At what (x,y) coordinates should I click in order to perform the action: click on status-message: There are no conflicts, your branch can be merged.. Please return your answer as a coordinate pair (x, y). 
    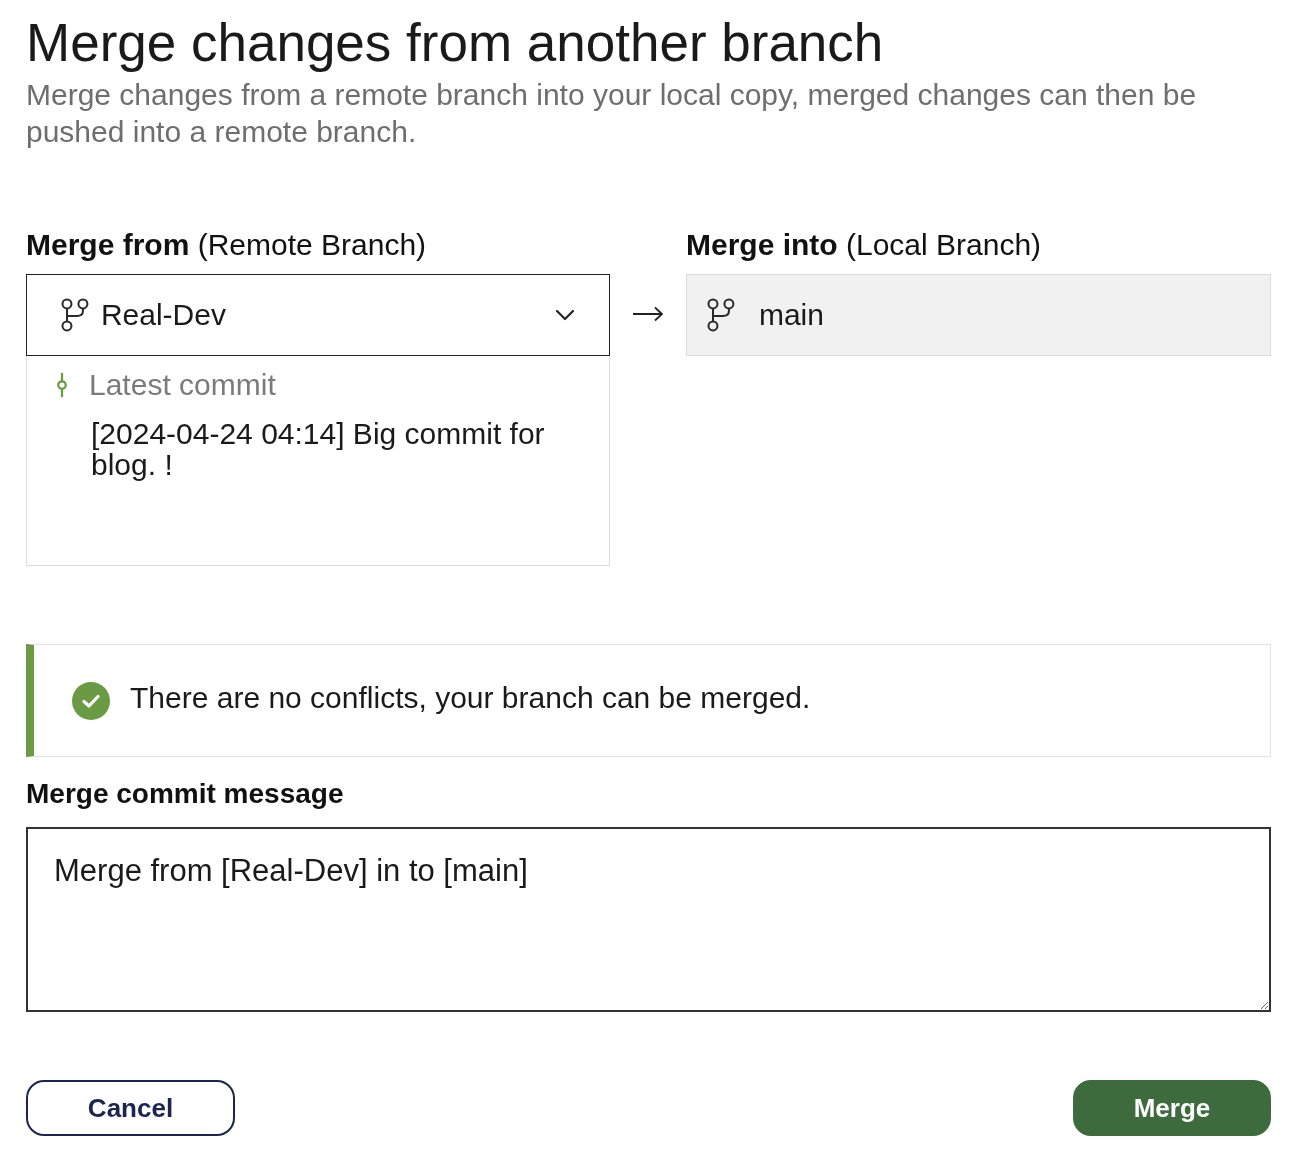
    Looking at the image, I should click on (470, 697).